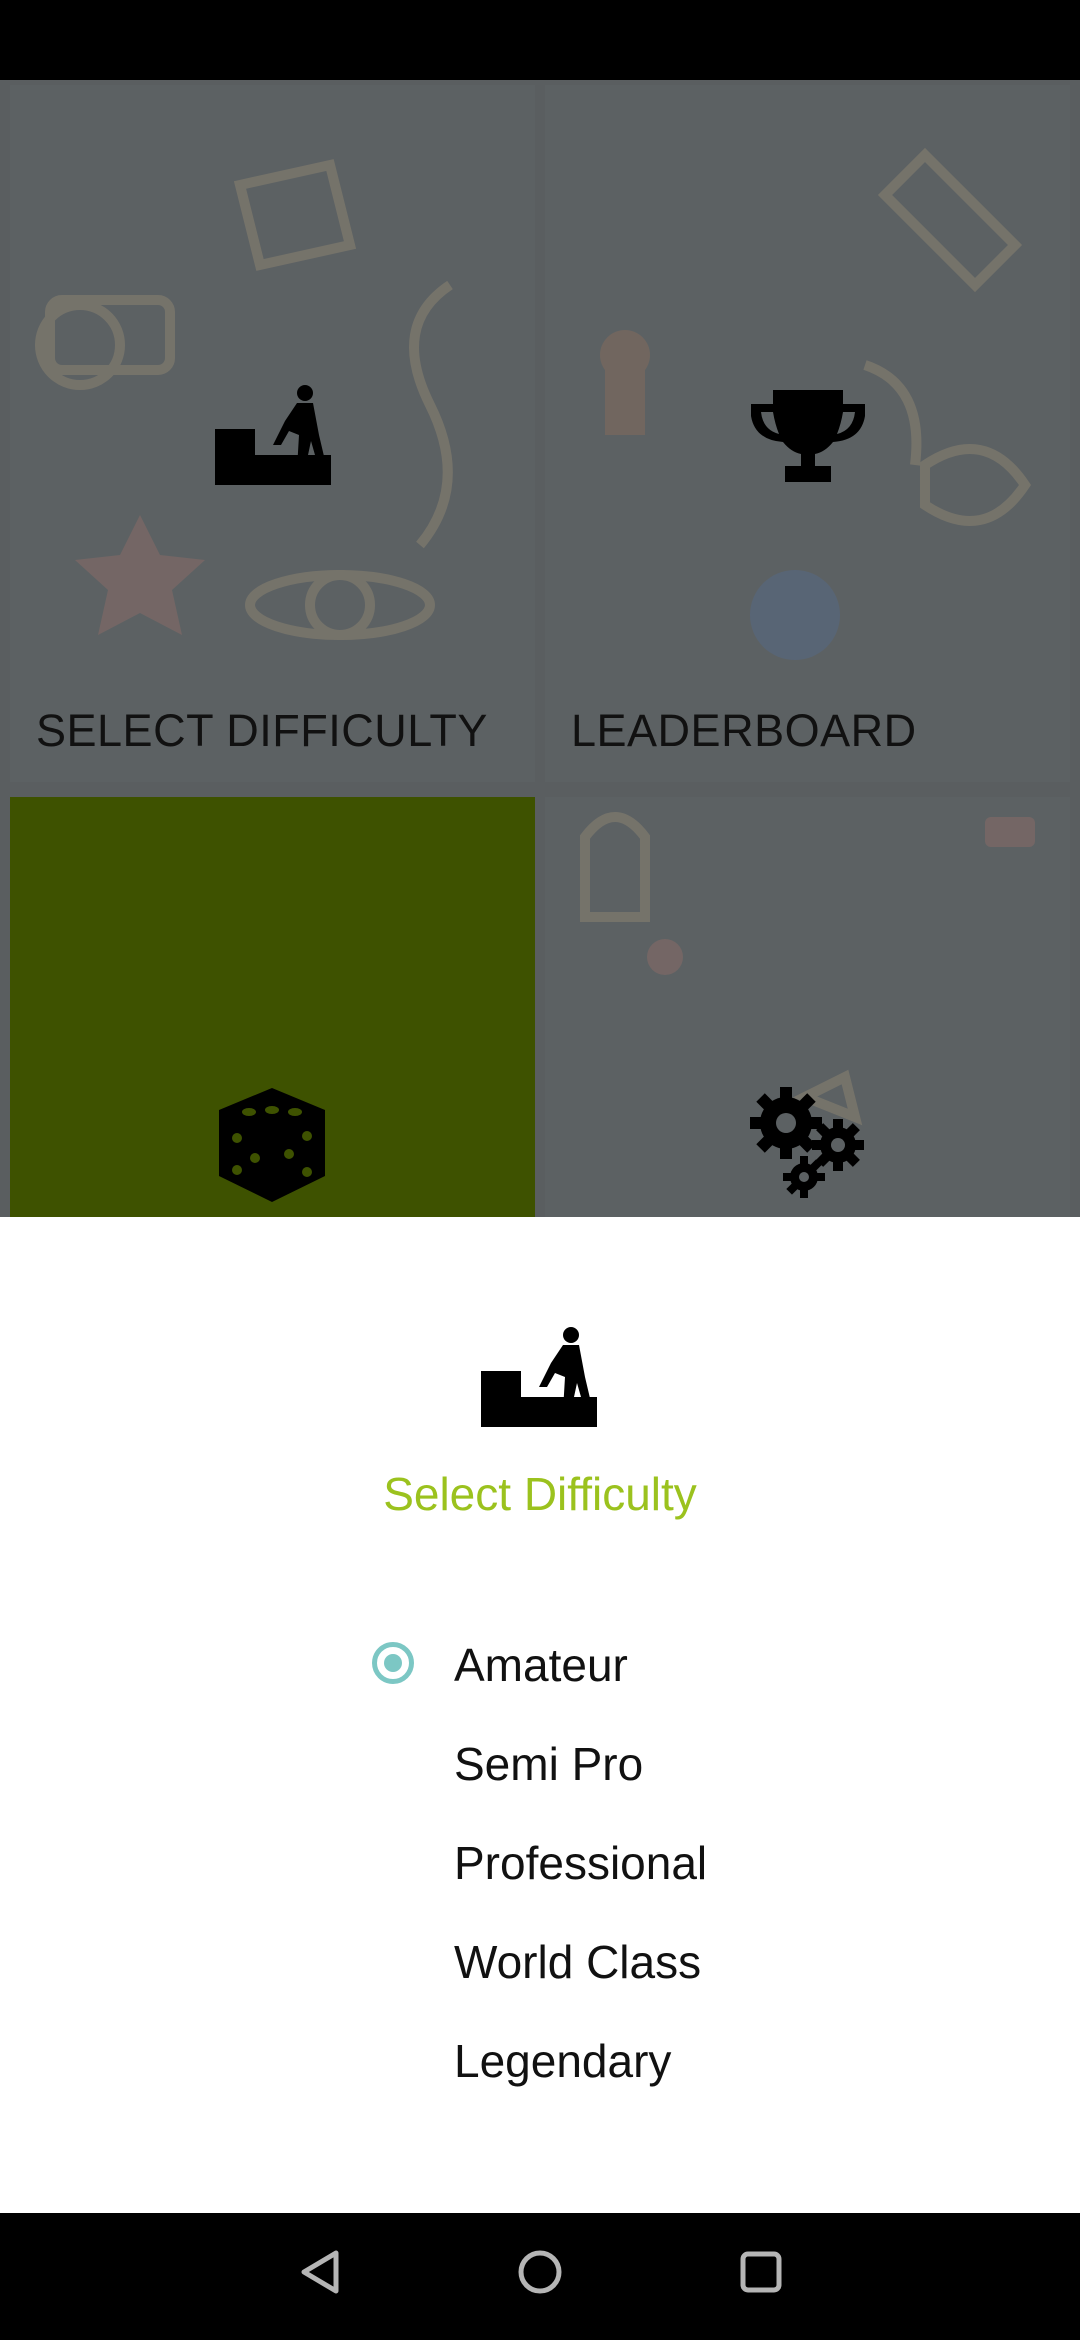 This screenshot has height=2340, width=1080. I want to click on gears-icon, so click(807, 1142).